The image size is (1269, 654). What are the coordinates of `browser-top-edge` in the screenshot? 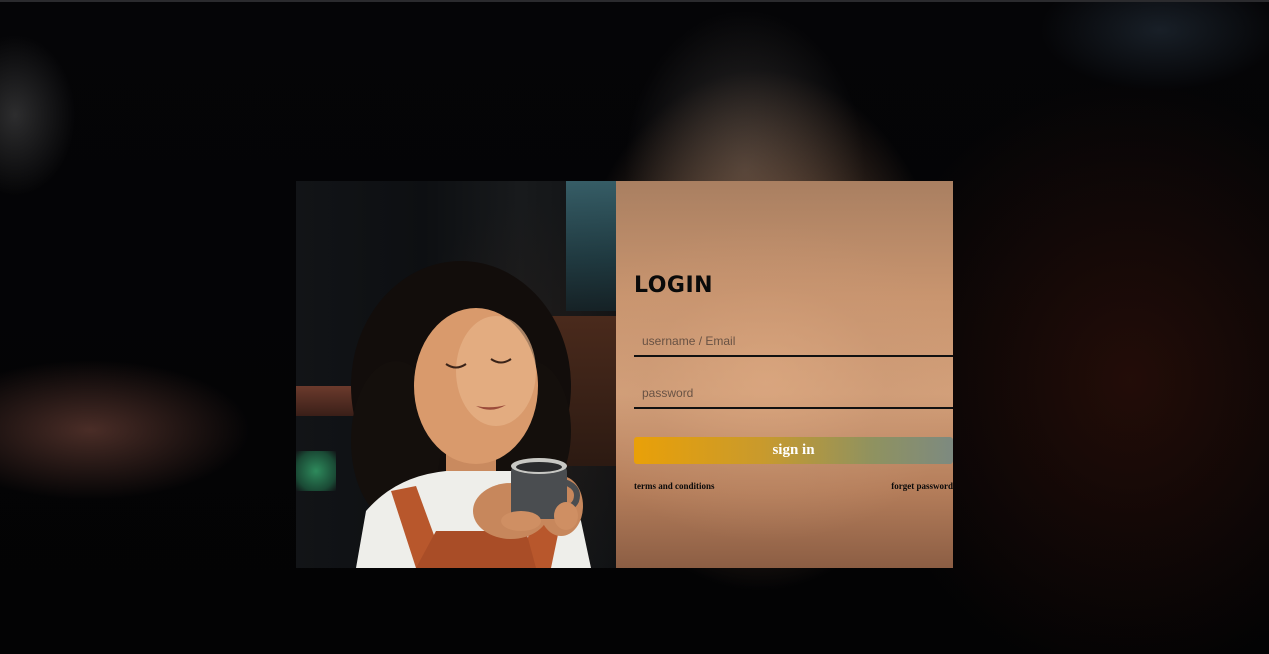 It's located at (634, 1).